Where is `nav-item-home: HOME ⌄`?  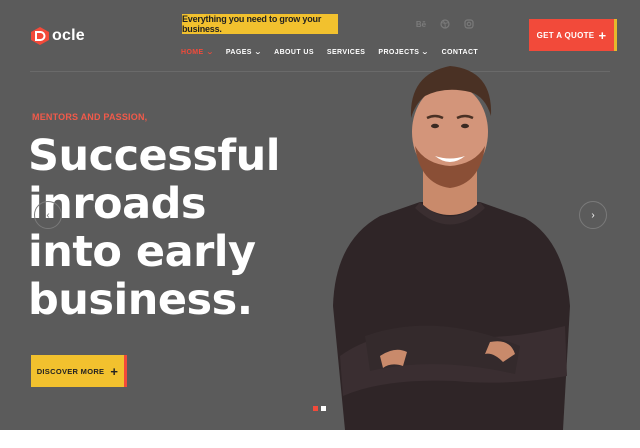 nav-item-home: HOME ⌄ is located at coordinates (198, 52).